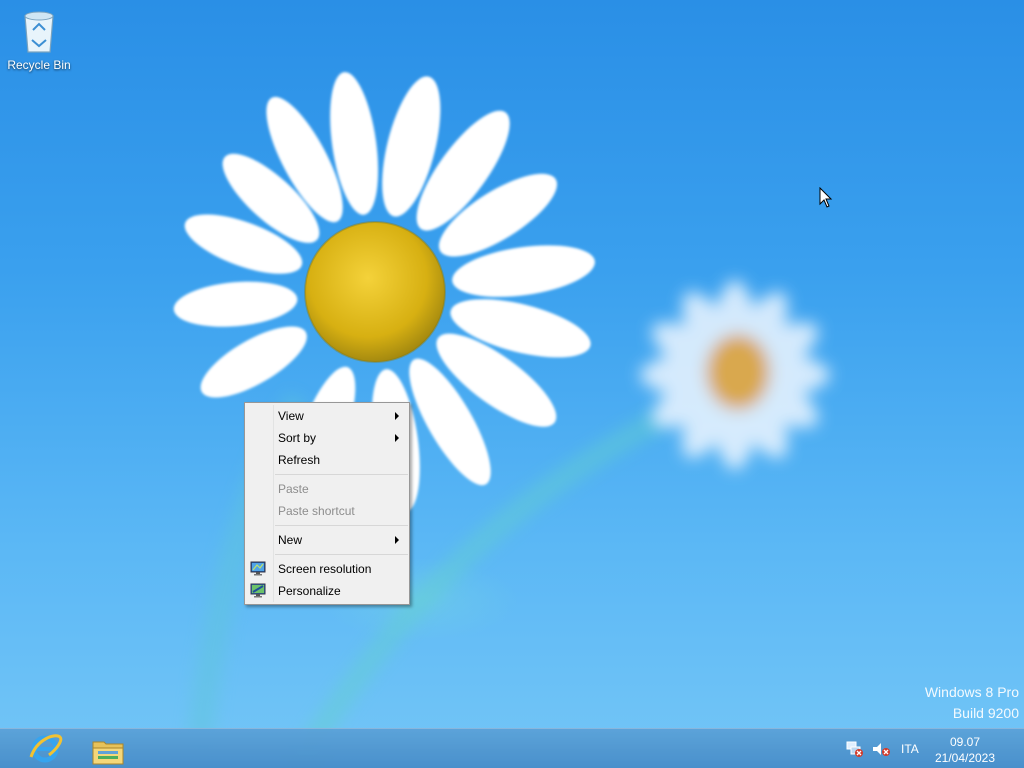 The image size is (1024, 768). Describe the element at coordinates (985, 713) in the screenshot. I see `watermark-build: Build 9200` at that location.